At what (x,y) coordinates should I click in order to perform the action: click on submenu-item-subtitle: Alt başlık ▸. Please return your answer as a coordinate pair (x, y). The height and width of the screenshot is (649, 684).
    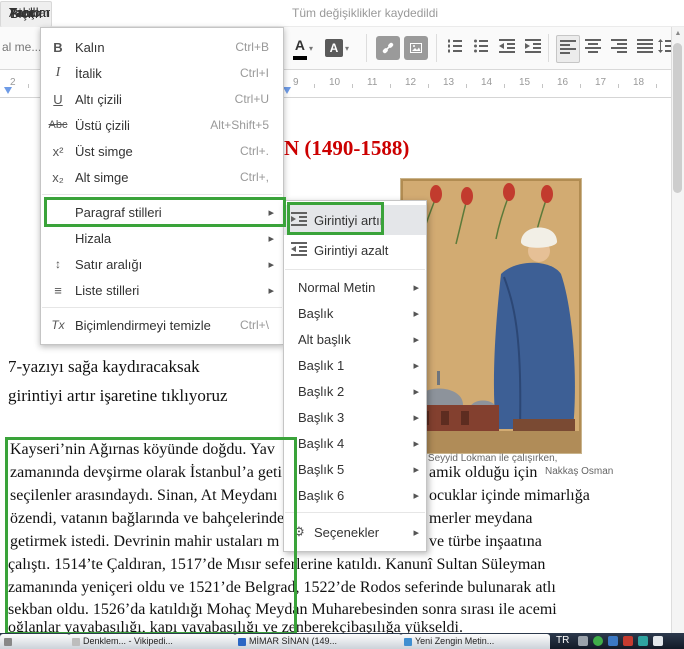
    Looking at the image, I should click on (355, 339).